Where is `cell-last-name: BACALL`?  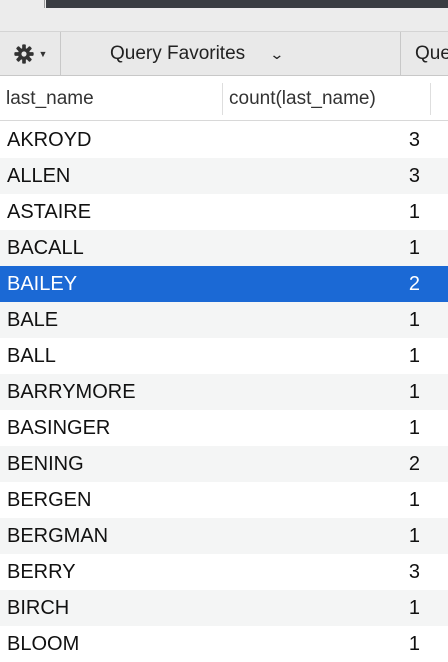
cell-last-name: BACALL is located at coordinates (45, 247).